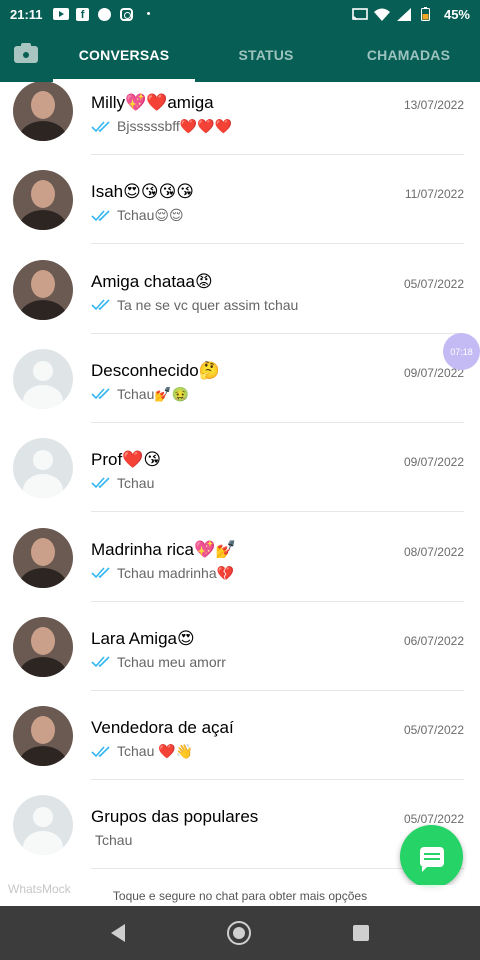 Image resolution: width=480 pixels, height=960 pixels. I want to click on messenger-icon, so click(105, 14).